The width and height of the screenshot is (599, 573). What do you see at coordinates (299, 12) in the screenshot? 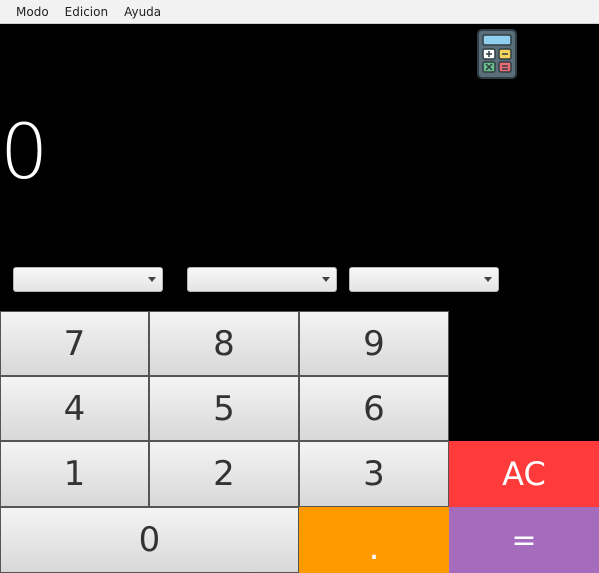
I see `menu-bar: Modo Edicion Ayuda` at bounding box center [299, 12].